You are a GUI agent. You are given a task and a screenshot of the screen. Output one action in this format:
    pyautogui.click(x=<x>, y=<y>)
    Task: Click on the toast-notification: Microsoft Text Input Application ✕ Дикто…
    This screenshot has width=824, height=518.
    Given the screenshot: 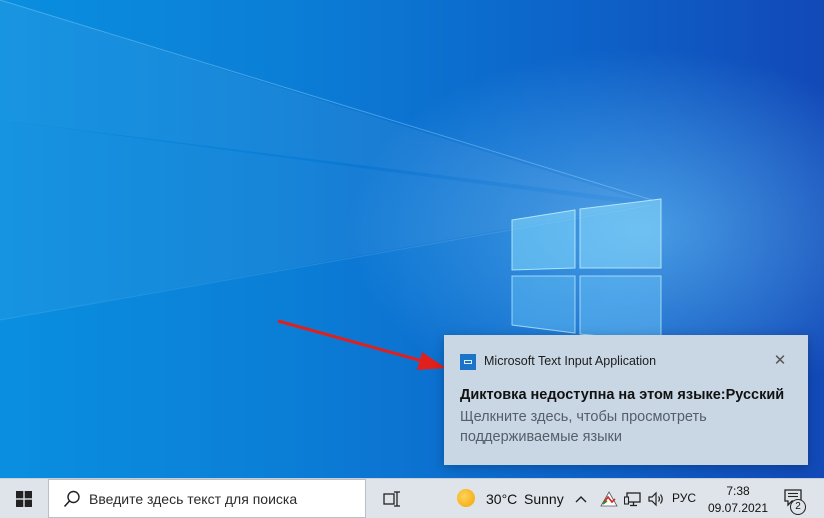 What is the action you would take?
    pyautogui.click(x=626, y=400)
    